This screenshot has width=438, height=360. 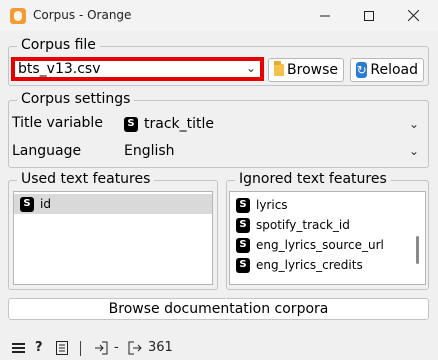 What do you see at coordinates (327, 205) in the screenshot?
I see `list-item: S lyrics` at bounding box center [327, 205].